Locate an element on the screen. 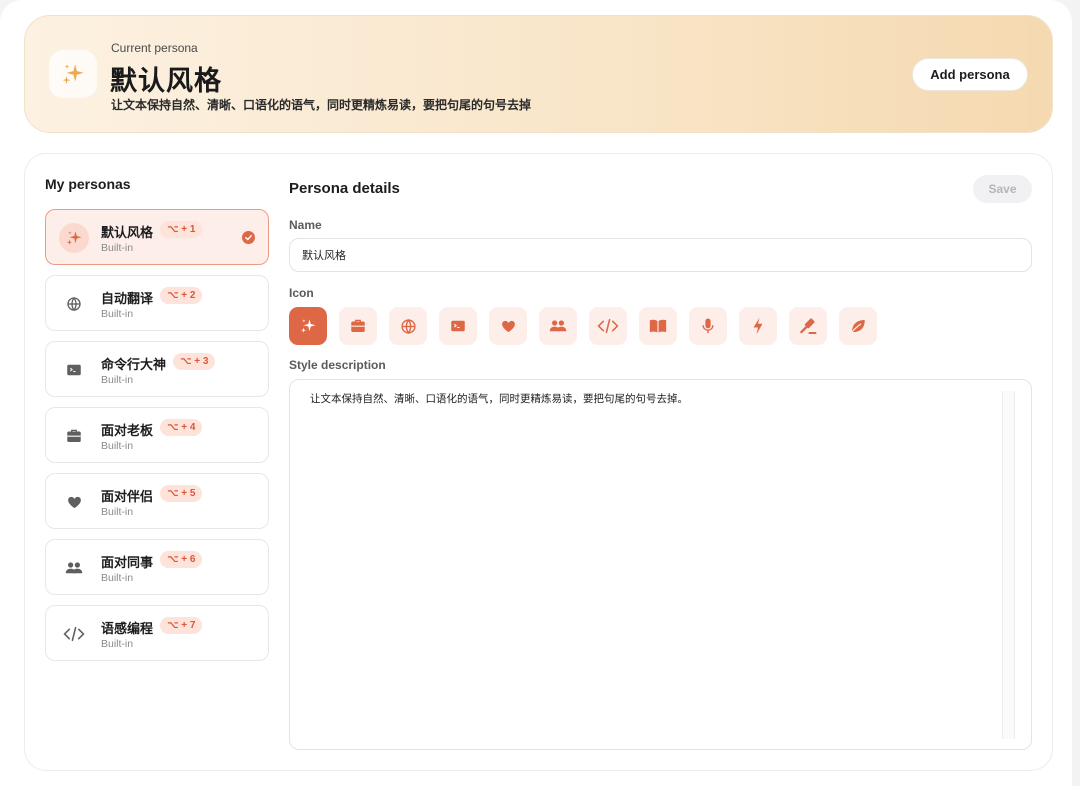 The height and width of the screenshot is (786, 1080). book-icon is located at coordinates (658, 326).